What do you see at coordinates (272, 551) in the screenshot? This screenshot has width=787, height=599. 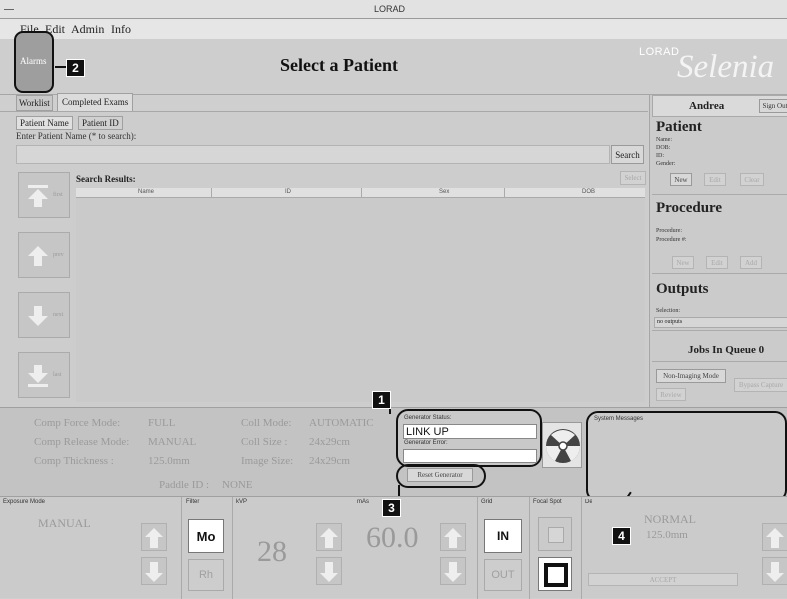 I see `kvp-value: 28` at bounding box center [272, 551].